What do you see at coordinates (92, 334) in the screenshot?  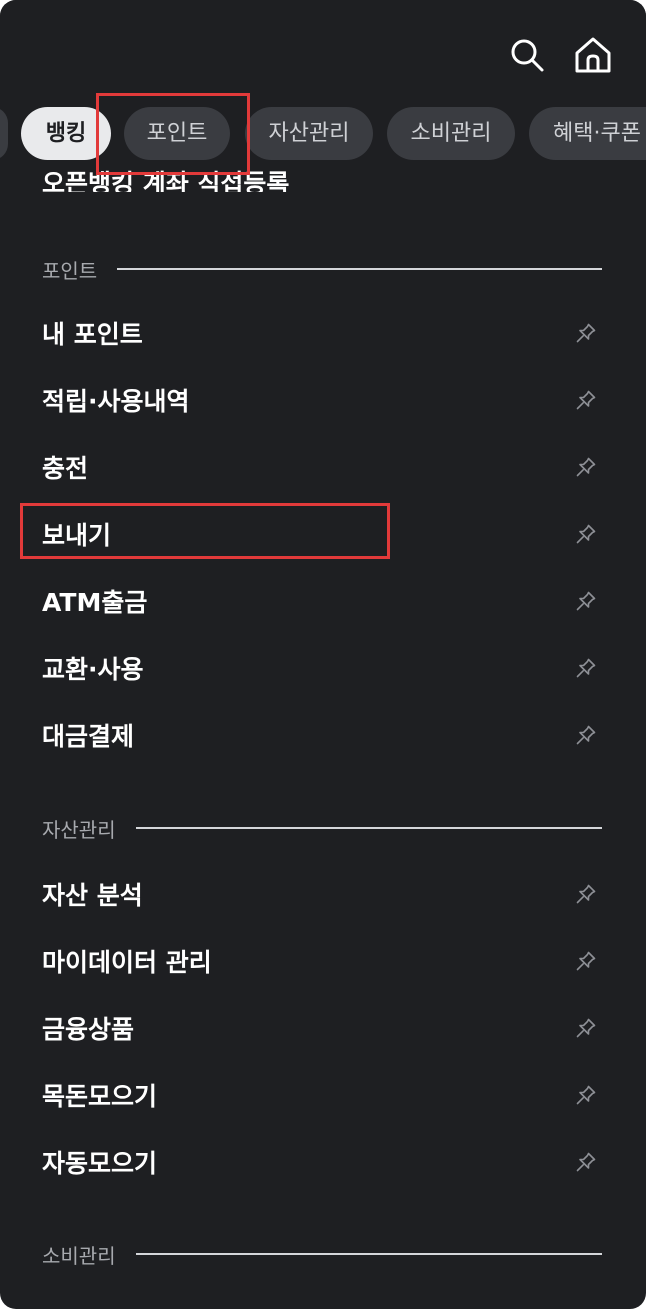 I see `menu-item-label: 내 포인트` at bounding box center [92, 334].